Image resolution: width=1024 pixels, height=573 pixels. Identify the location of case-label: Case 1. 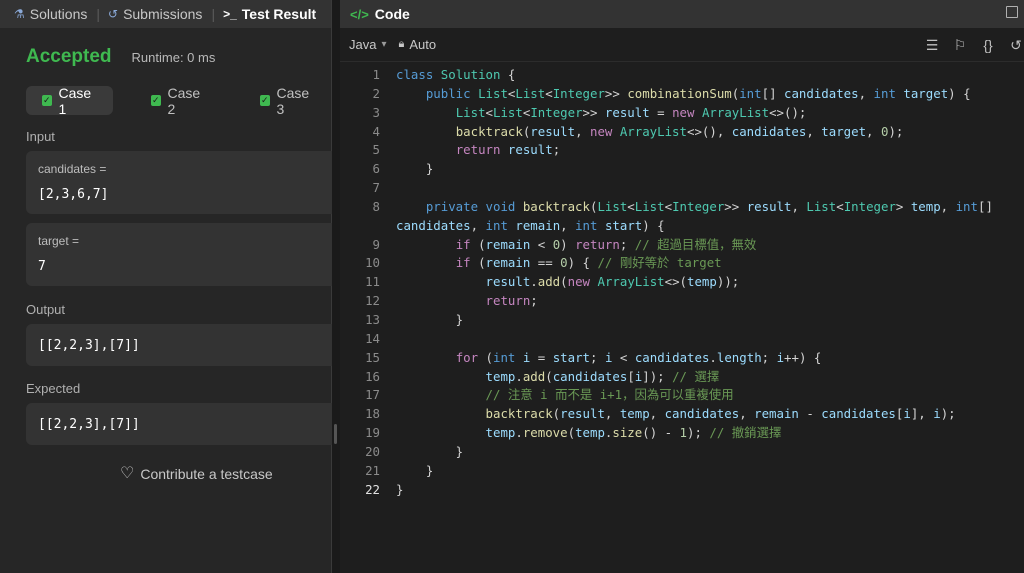
(75, 100).